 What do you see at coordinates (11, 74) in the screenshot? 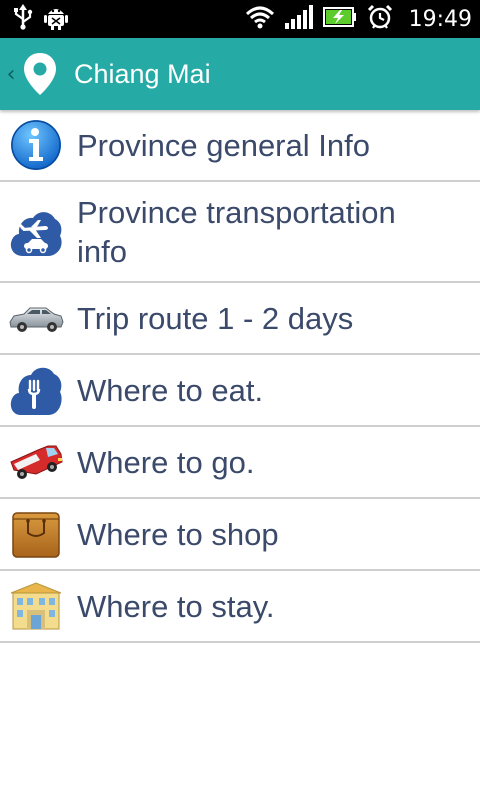
I see `up-navigation-caret: ‹` at bounding box center [11, 74].